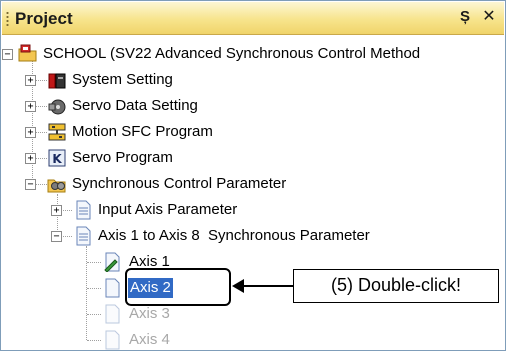 Image resolution: width=506 pixels, height=351 pixels. I want to click on system-setting-icon, so click(57, 80).